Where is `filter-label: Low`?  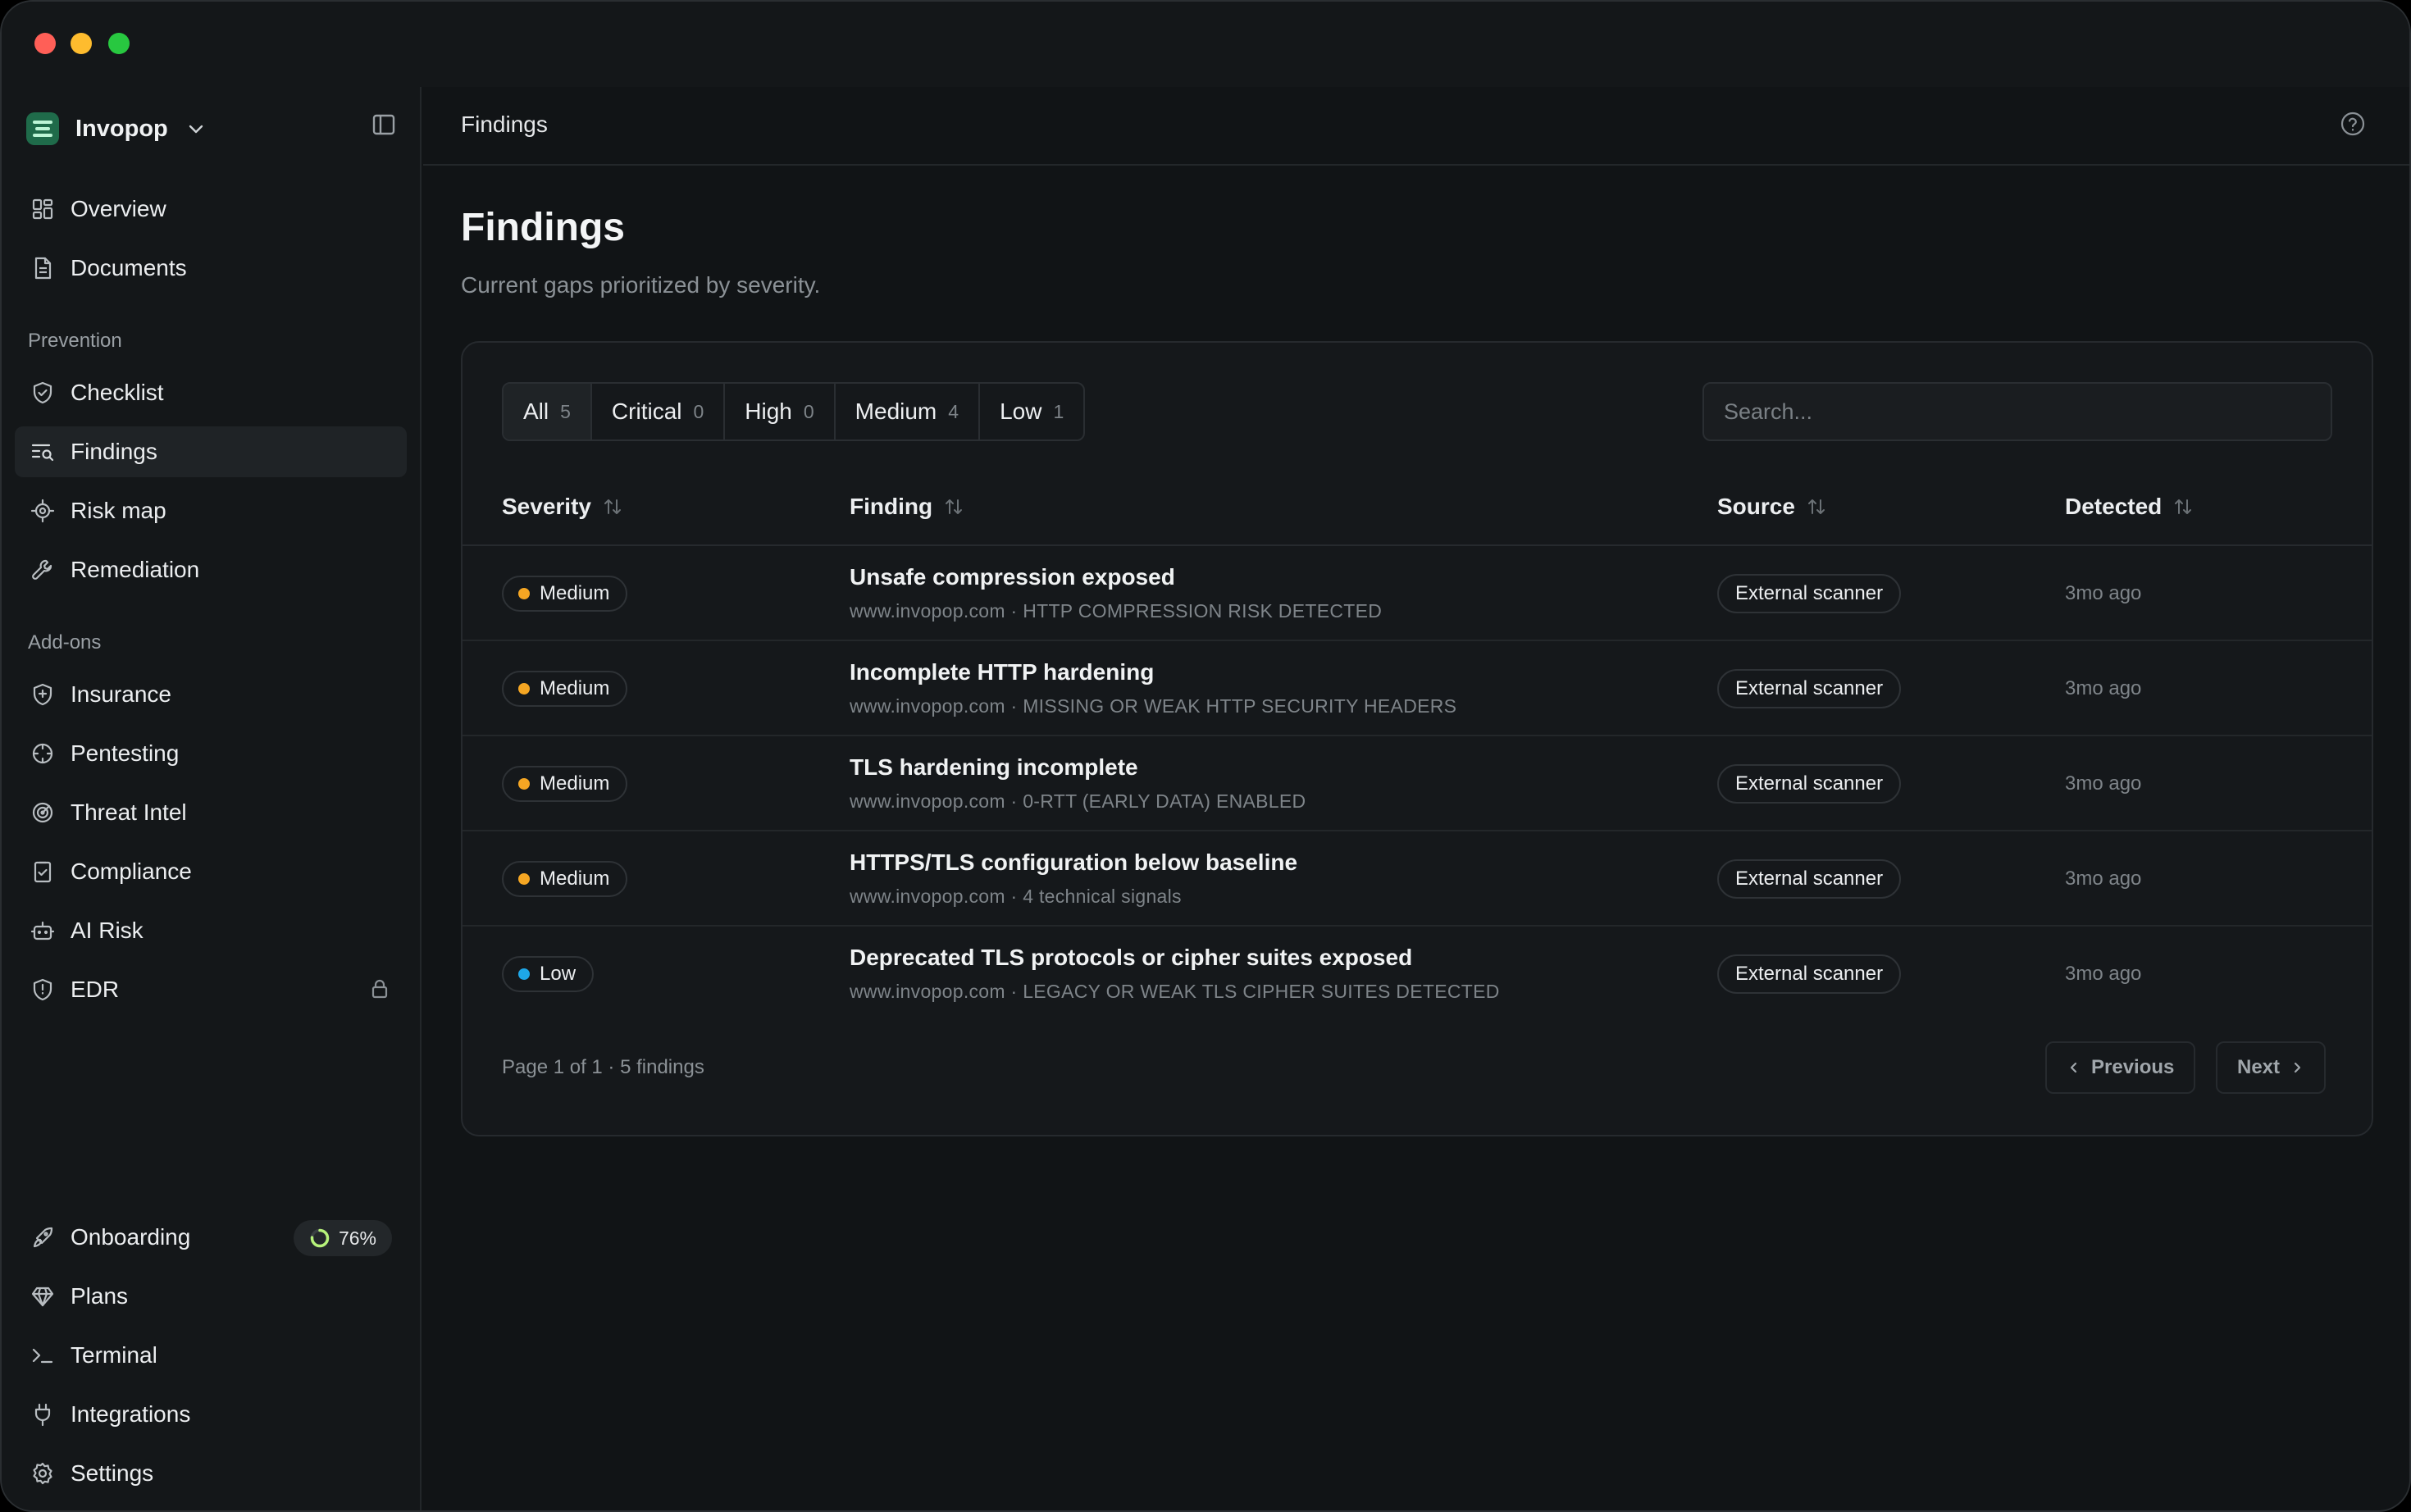 filter-label: Low is located at coordinates (1021, 411).